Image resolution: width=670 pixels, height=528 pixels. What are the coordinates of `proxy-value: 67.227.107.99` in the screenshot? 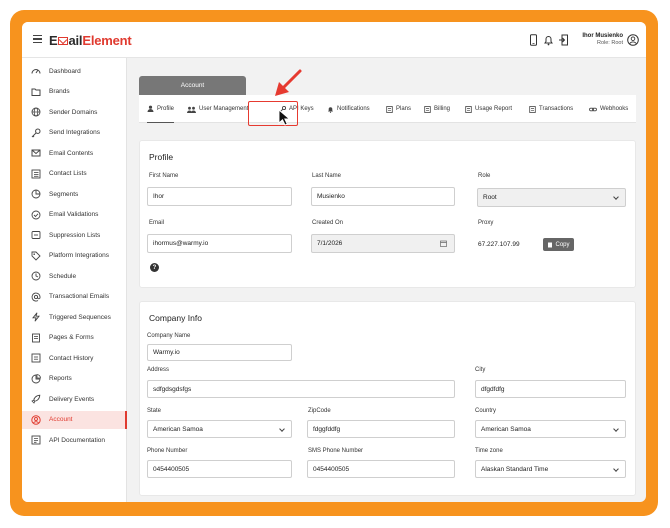 It's located at (499, 244).